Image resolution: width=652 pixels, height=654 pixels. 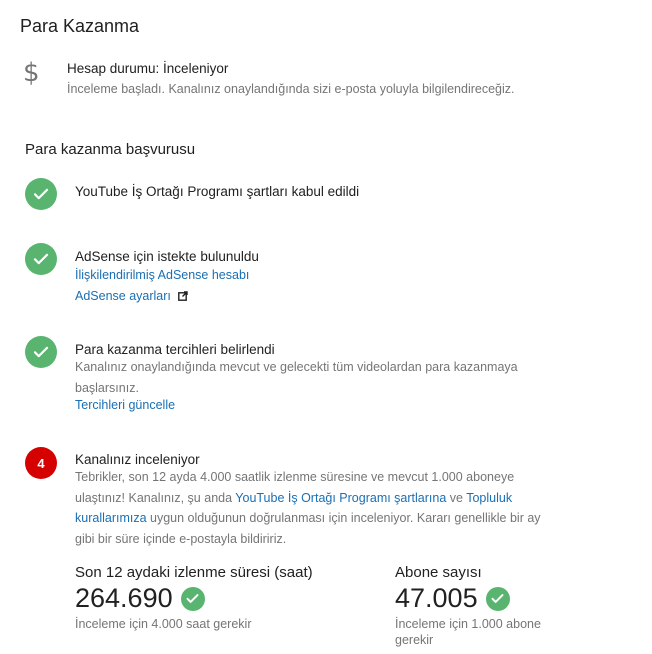 What do you see at coordinates (137, 459) in the screenshot?
I see `step-title: Kanalınız inceleniyor` at bounding box center [137, 459].